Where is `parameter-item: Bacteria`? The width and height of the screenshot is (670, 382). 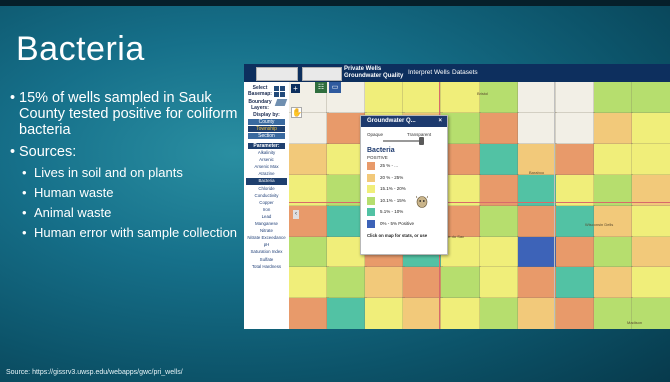 parameter-item: Bacteria is located at coordinates (266, 181).